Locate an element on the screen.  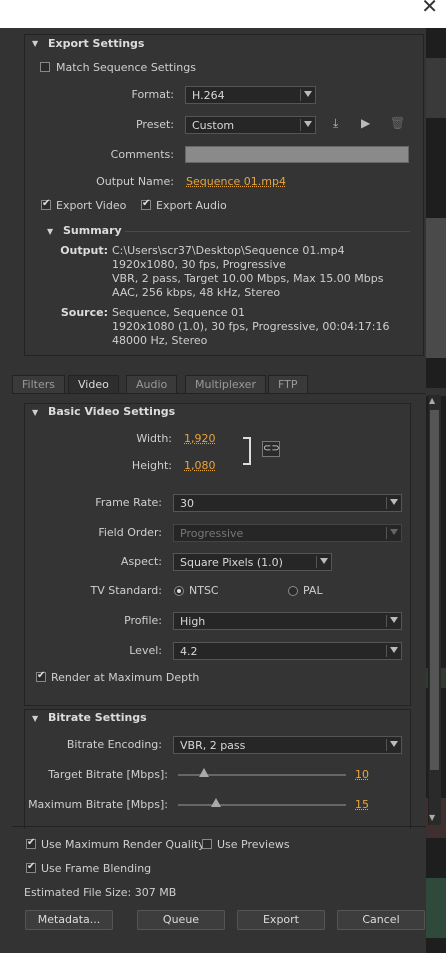
title-bar is located at coordinates (223, 14).